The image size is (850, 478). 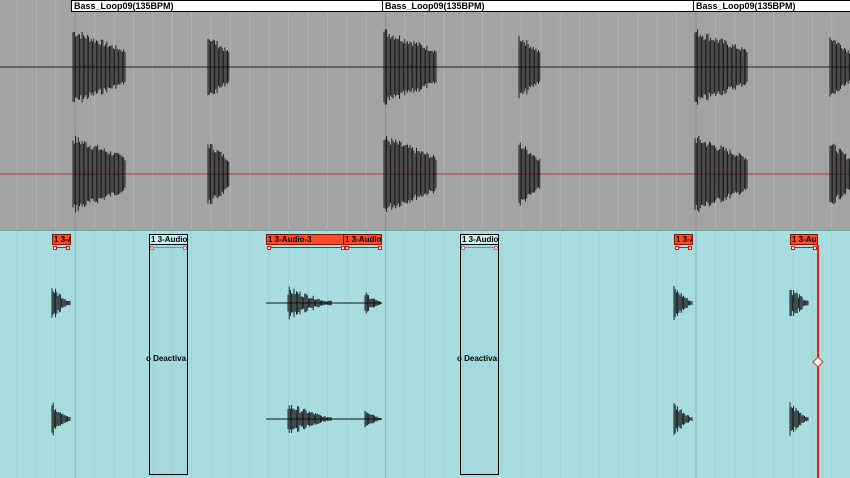 I want to click on audio-clip-header: 1 3-Audio-3, so click(x=305, y=239).